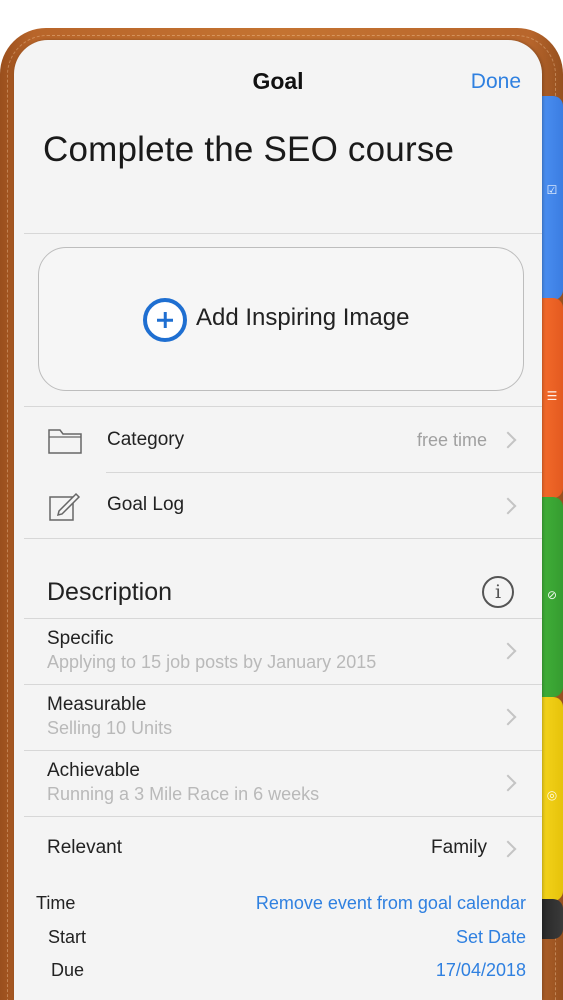 The image size is (563, 1000). Describe the element at coordinates (459, 847) in the screenshot. I see `relevant-value: Family` at that location.